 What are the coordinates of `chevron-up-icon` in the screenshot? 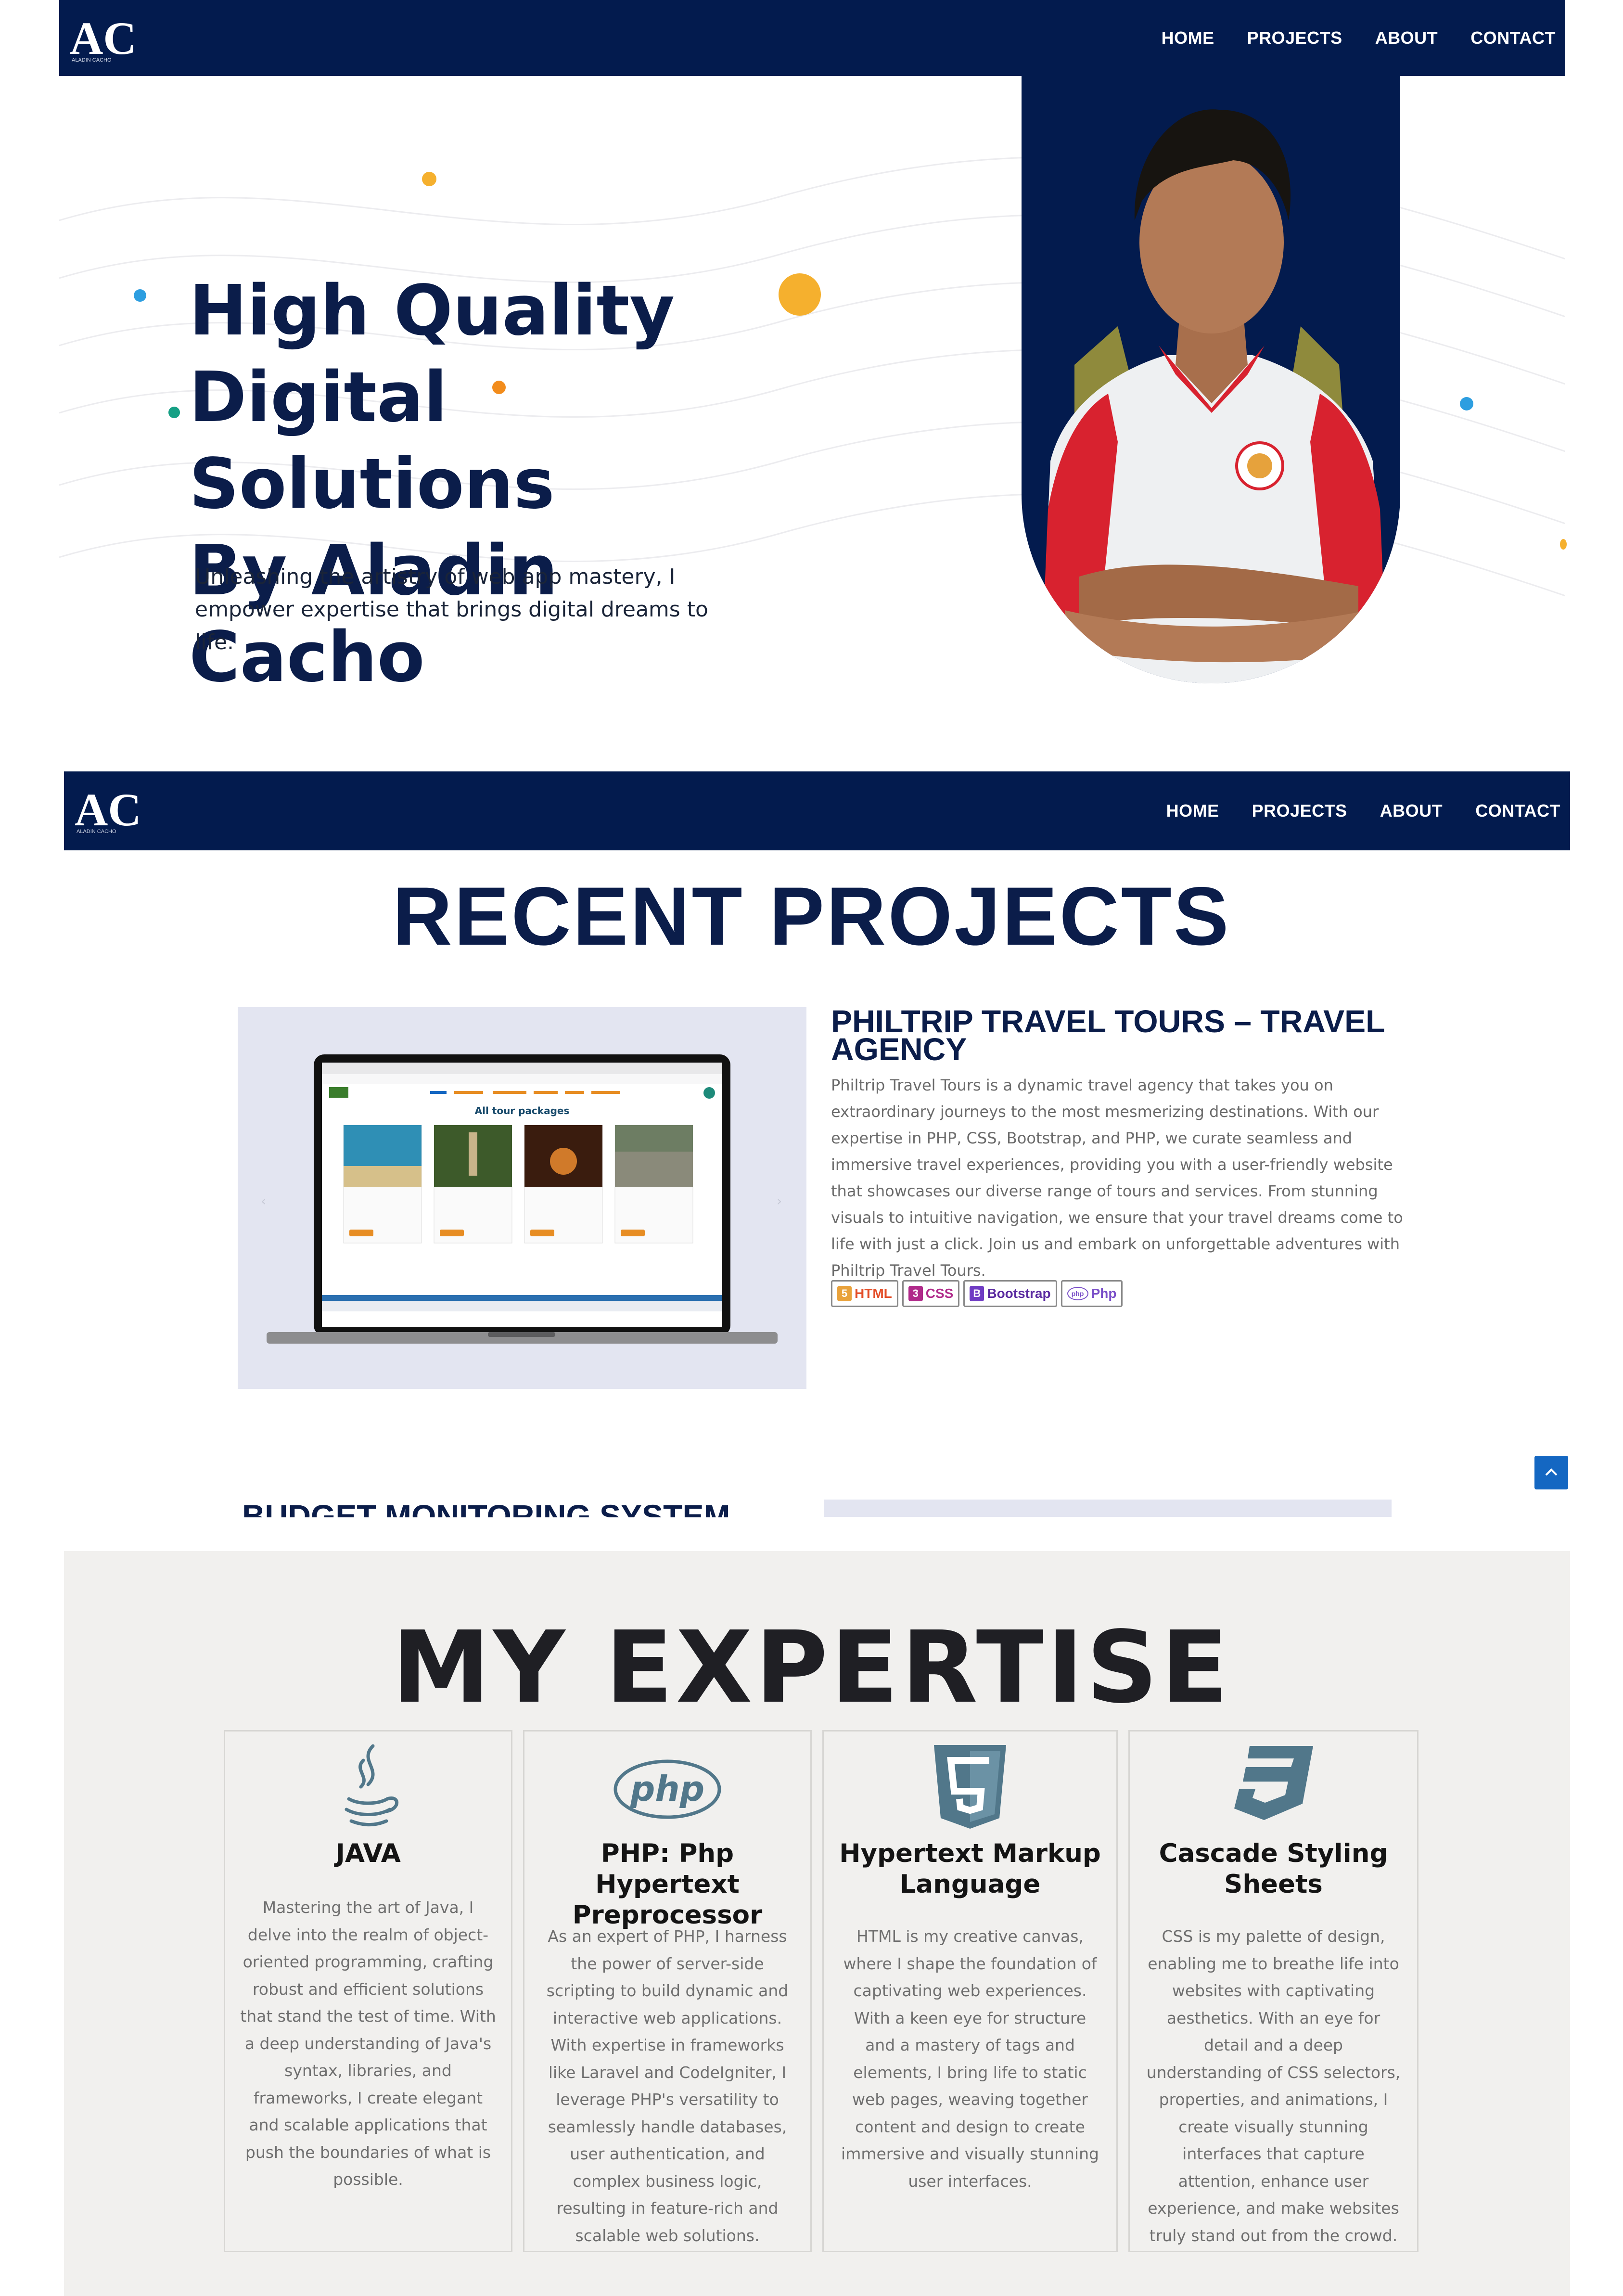 It's located at (1551, 1472).